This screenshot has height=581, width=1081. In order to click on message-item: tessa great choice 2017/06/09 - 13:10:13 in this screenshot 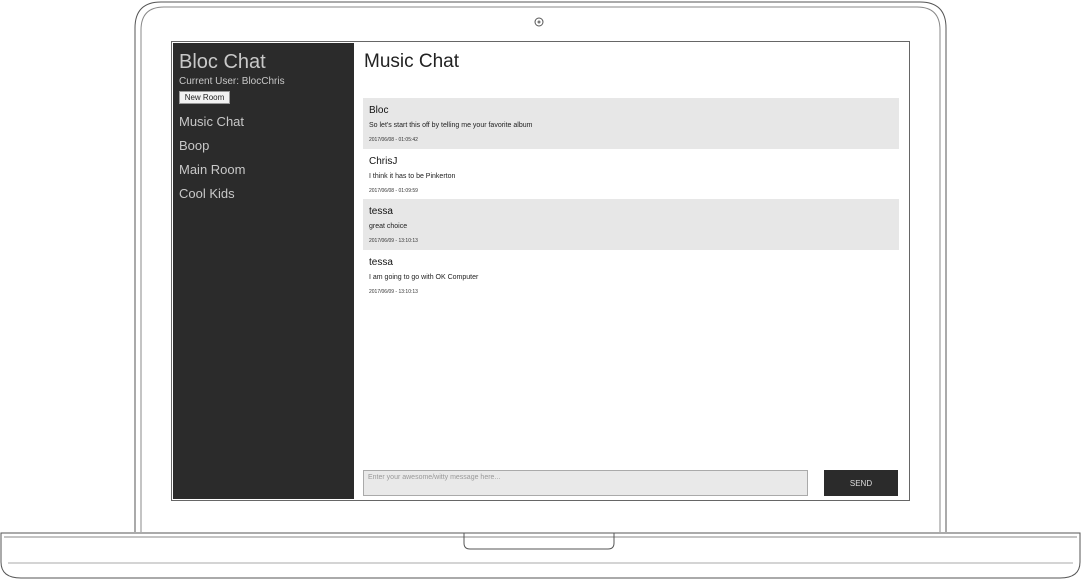, I will do `click(631, 224)`.